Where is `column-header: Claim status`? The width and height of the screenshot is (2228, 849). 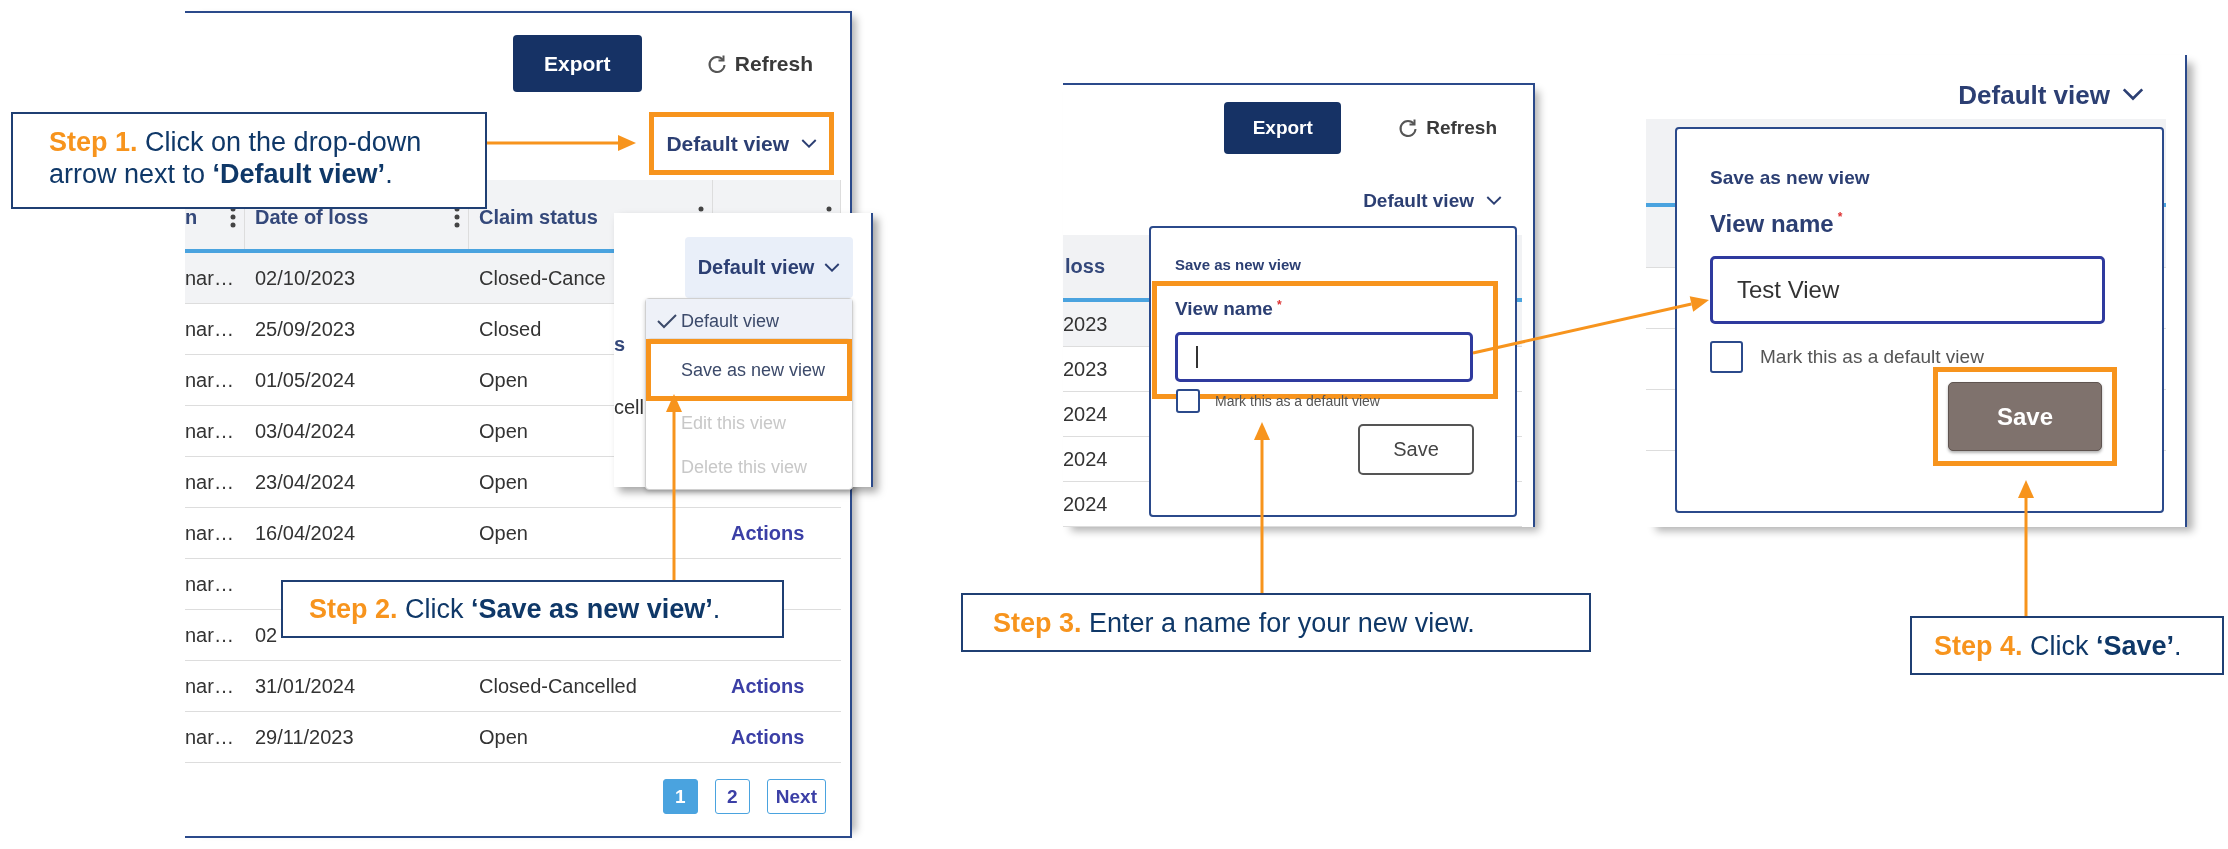
column-header: Claim status is located at coordinates (538, 217).